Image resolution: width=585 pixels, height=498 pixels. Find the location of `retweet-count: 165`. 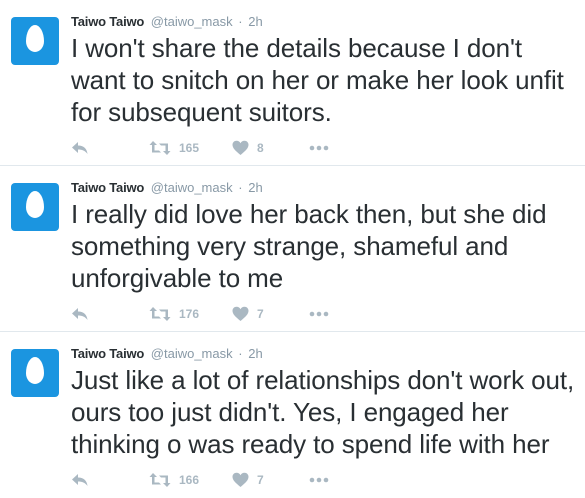

retweet-count: 165 is located at coordinates (189, 148).